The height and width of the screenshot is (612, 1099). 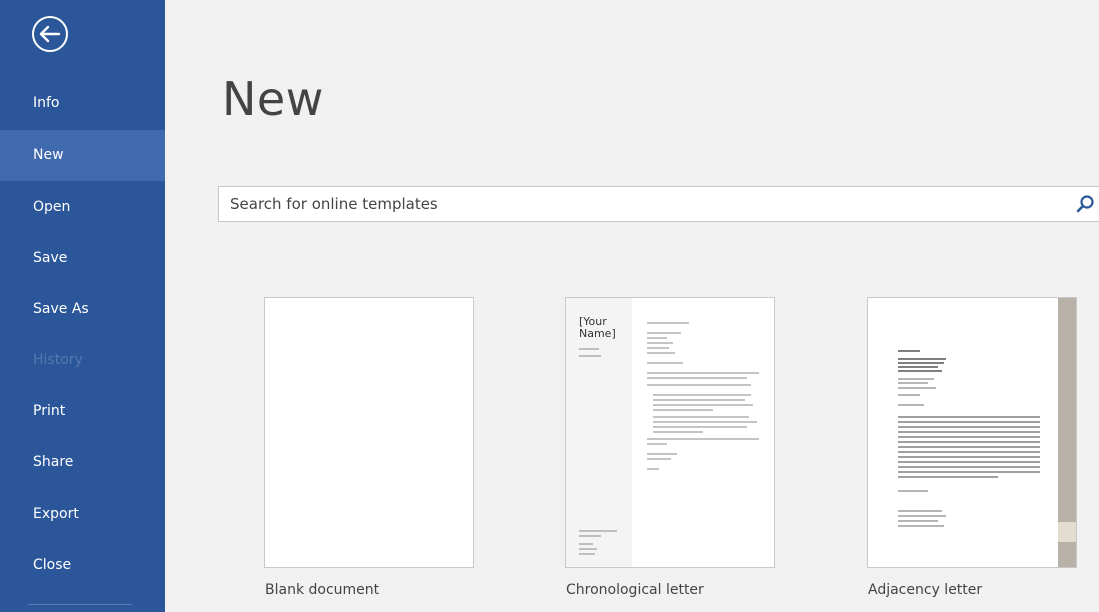 I want to click on back-button, so click(x=50, y=34).